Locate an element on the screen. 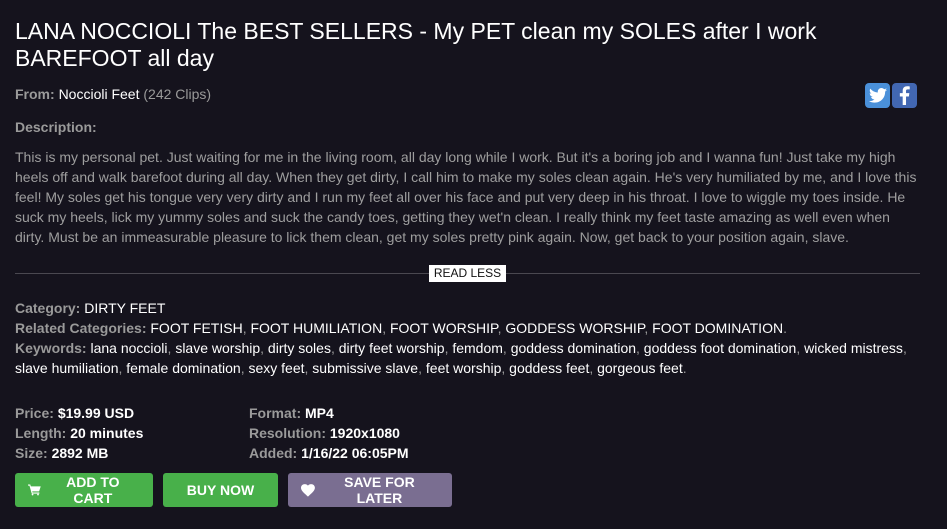  length-value: 20 minutes is located at coordinates (107, 433).